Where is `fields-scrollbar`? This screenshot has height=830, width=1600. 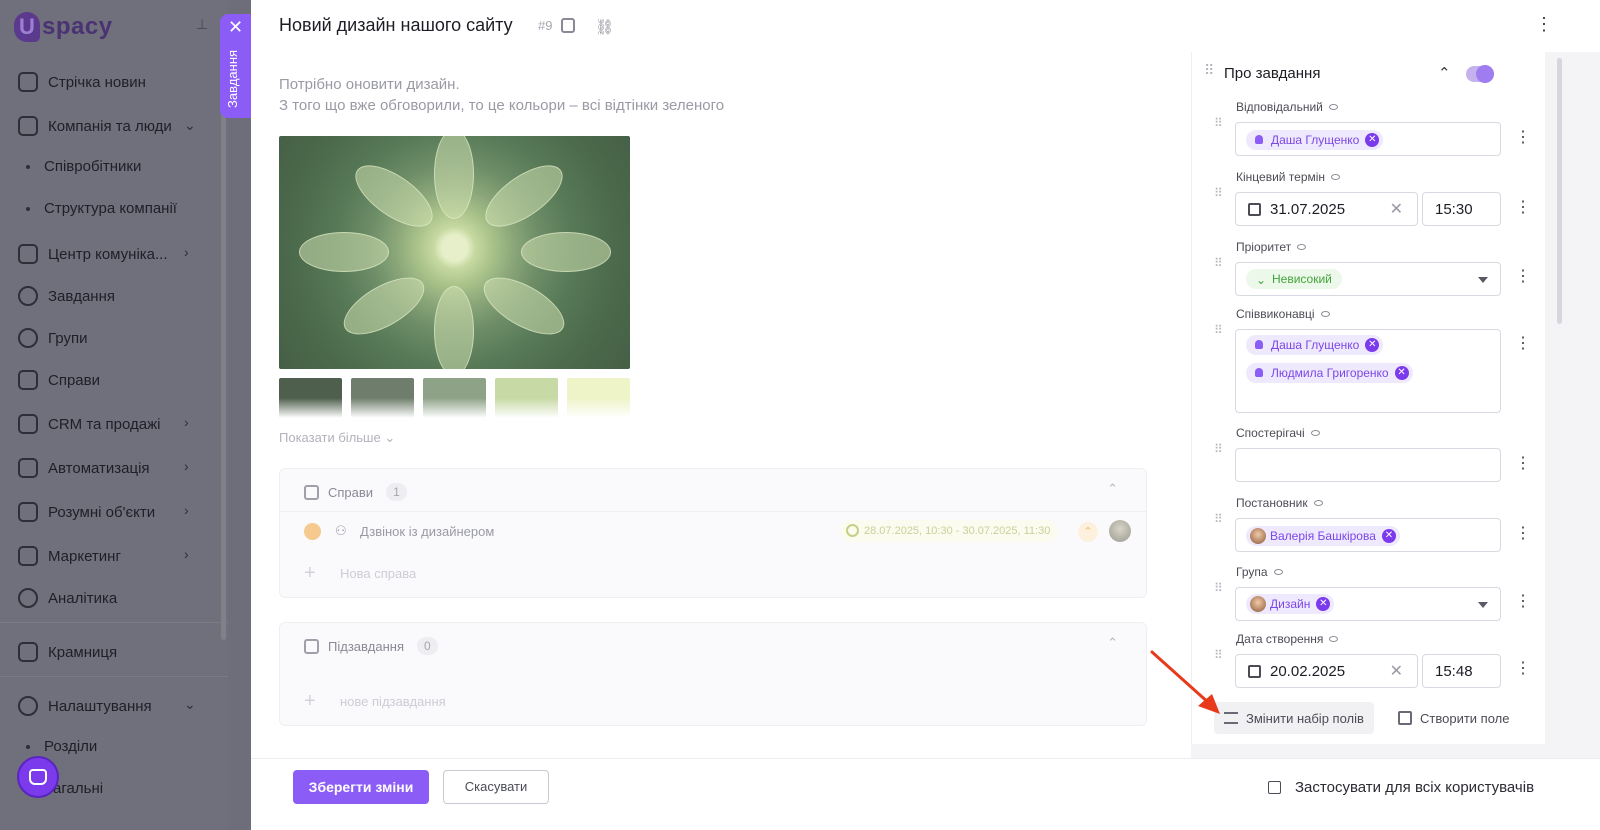
fields-scrollbar is located at coordinates (1559, 191).